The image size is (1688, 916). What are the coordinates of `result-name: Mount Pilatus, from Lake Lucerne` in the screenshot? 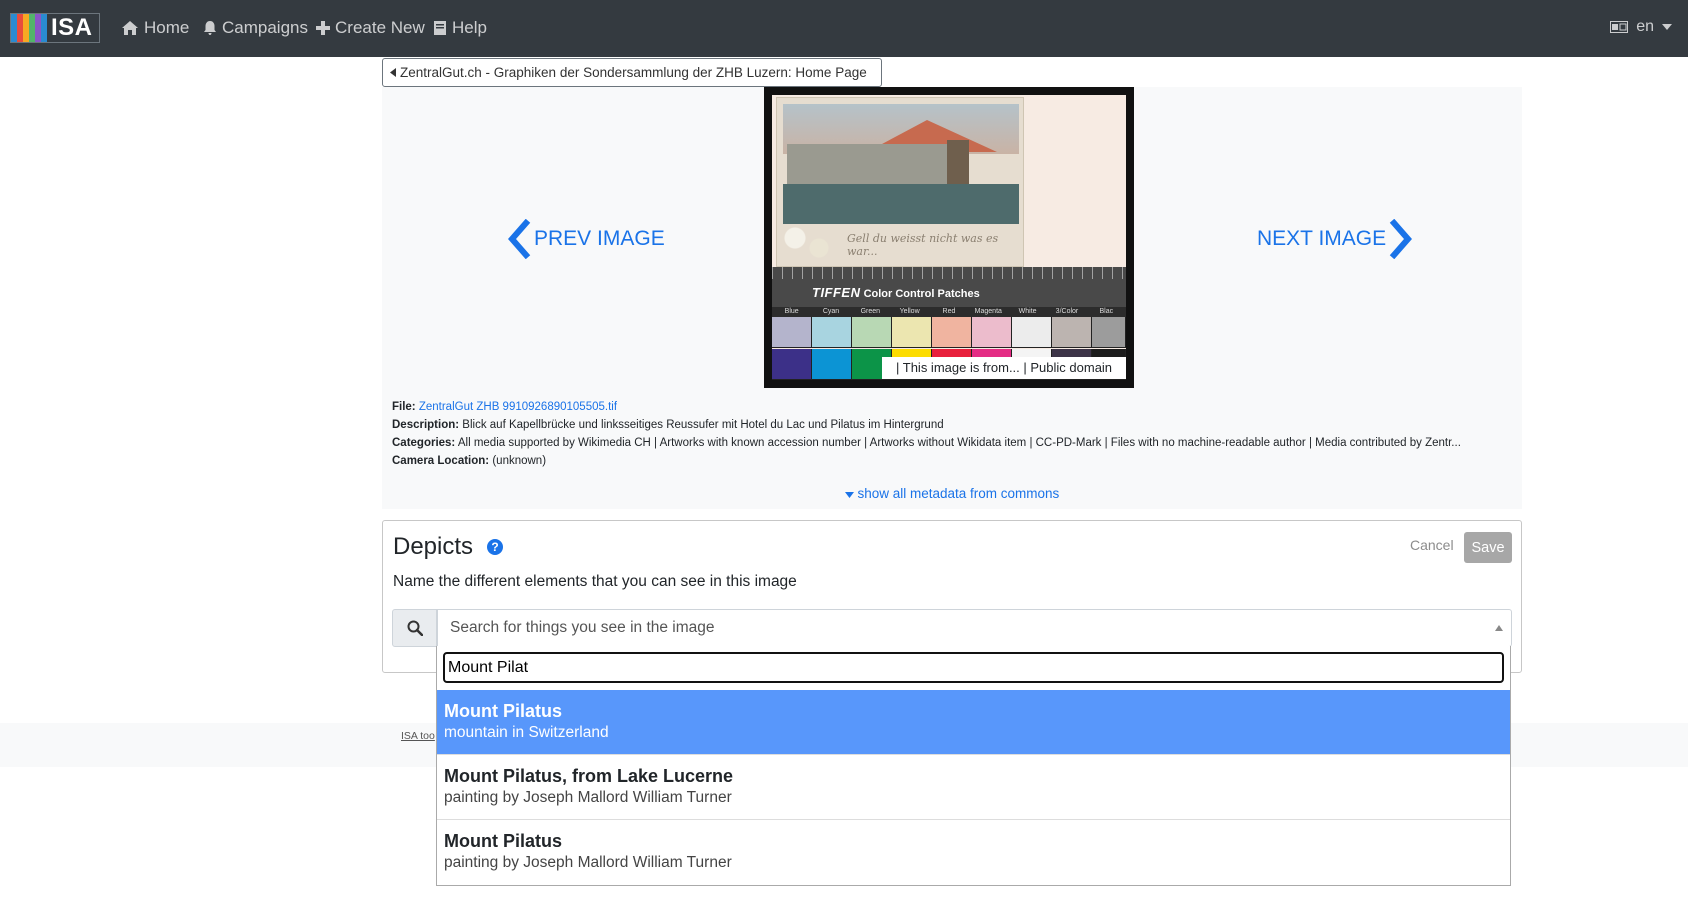 It's located at (589, 776).